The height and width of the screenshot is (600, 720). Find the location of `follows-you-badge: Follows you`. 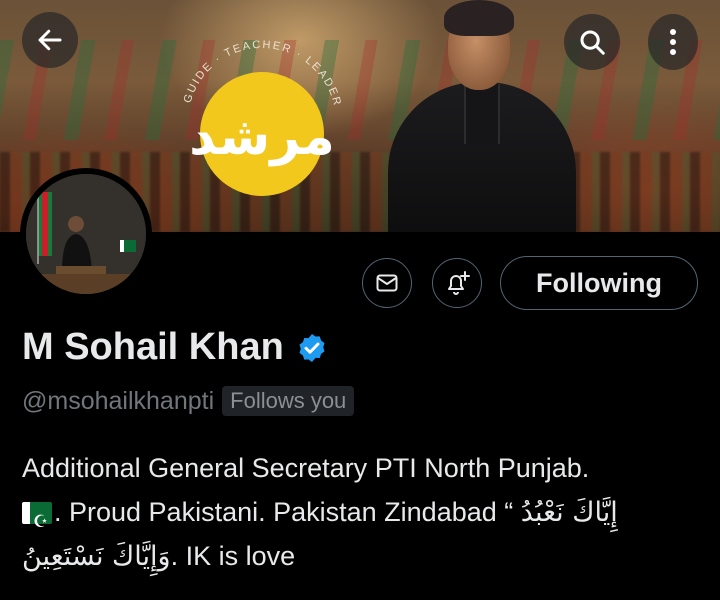

follows-you-badge: Follows you is located at coordinates (288, 401).